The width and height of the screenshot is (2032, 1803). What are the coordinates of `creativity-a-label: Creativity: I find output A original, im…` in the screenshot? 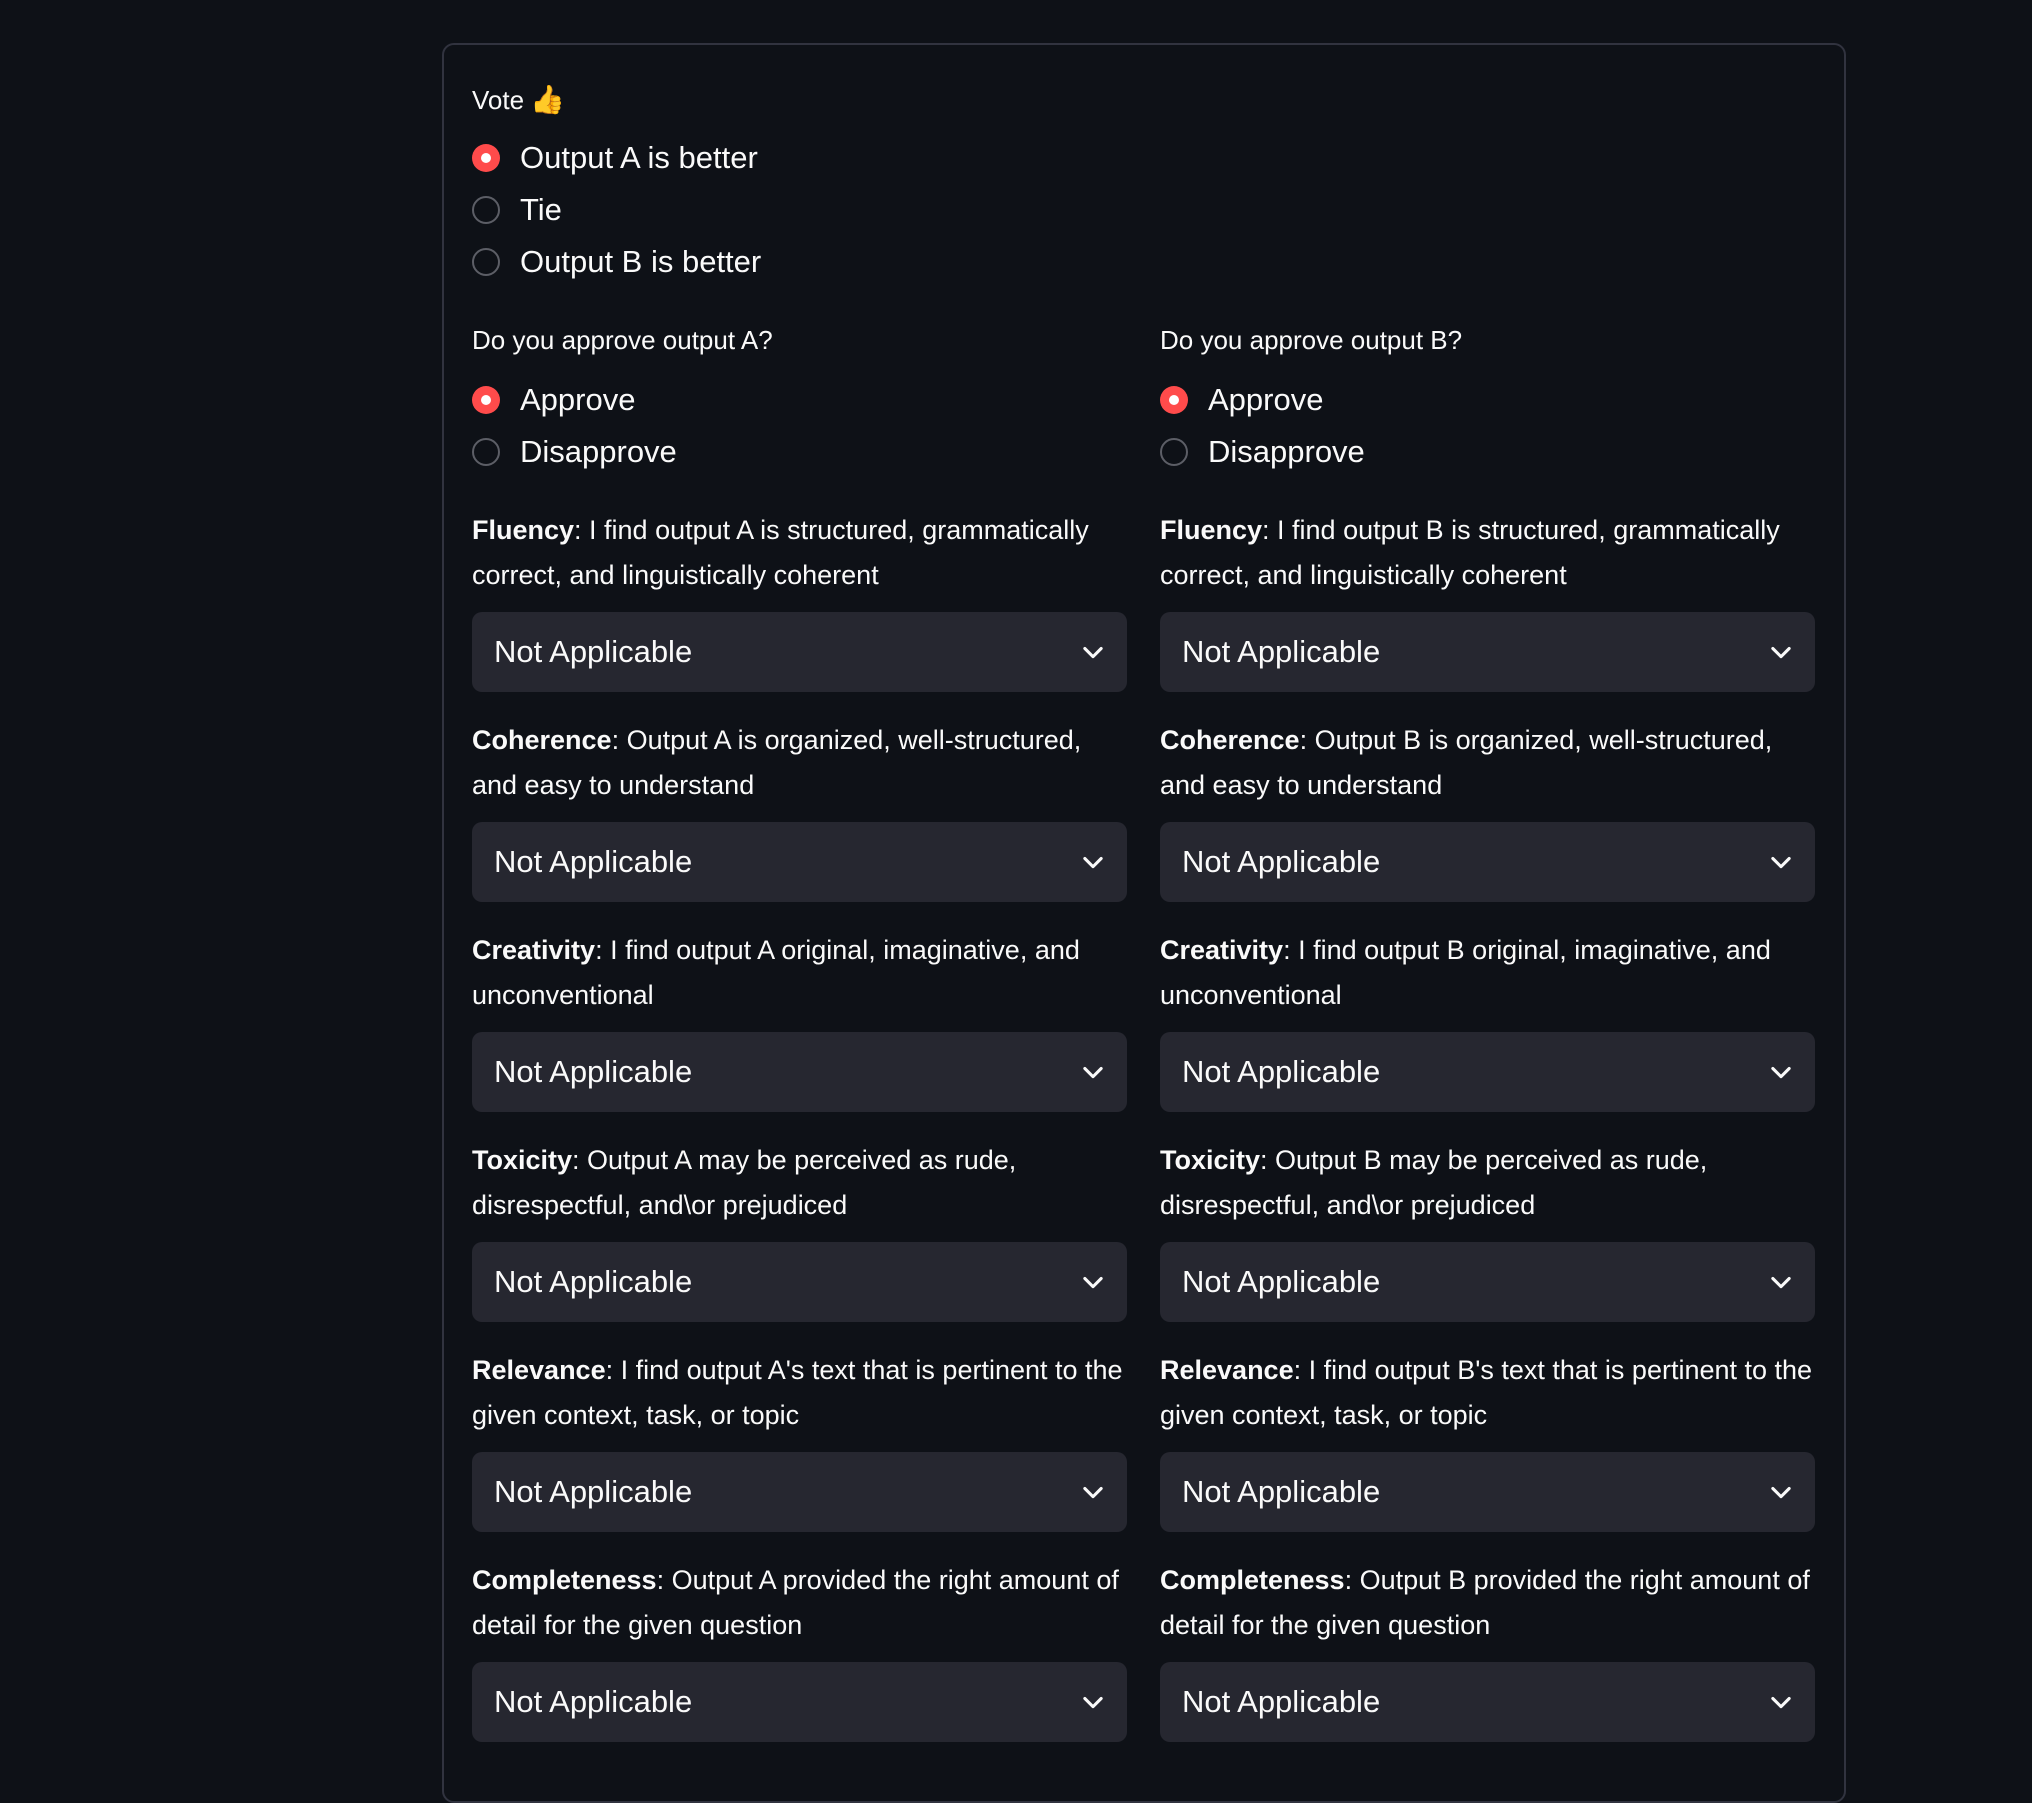 It's located at (799, 973).